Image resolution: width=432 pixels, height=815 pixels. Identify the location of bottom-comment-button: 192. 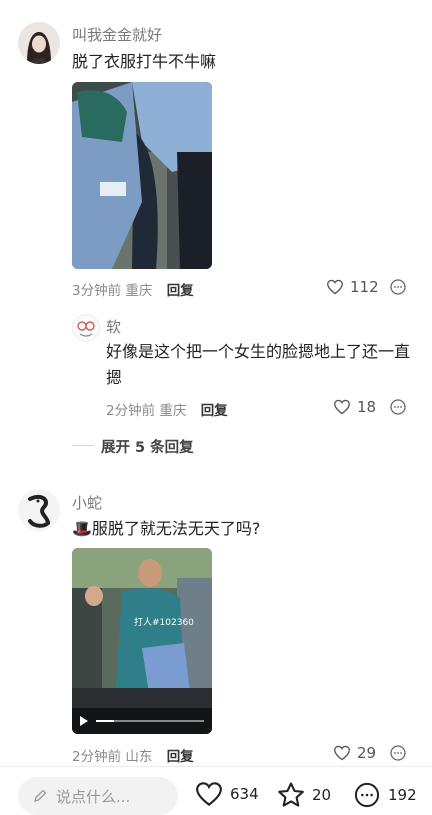
(384, 795).